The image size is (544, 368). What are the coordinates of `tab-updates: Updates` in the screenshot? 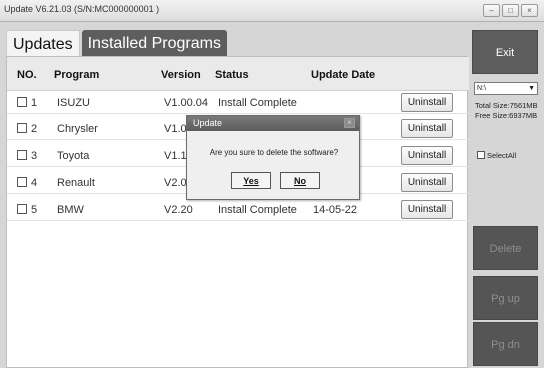 It's located at (43, 43).